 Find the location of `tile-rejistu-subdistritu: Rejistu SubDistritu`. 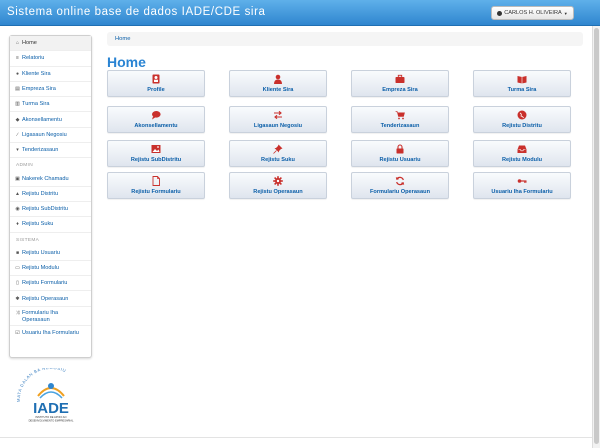

tile-rejistu-subdistritu: Rejistu SubDistritu is located at coordinates (156, 153).